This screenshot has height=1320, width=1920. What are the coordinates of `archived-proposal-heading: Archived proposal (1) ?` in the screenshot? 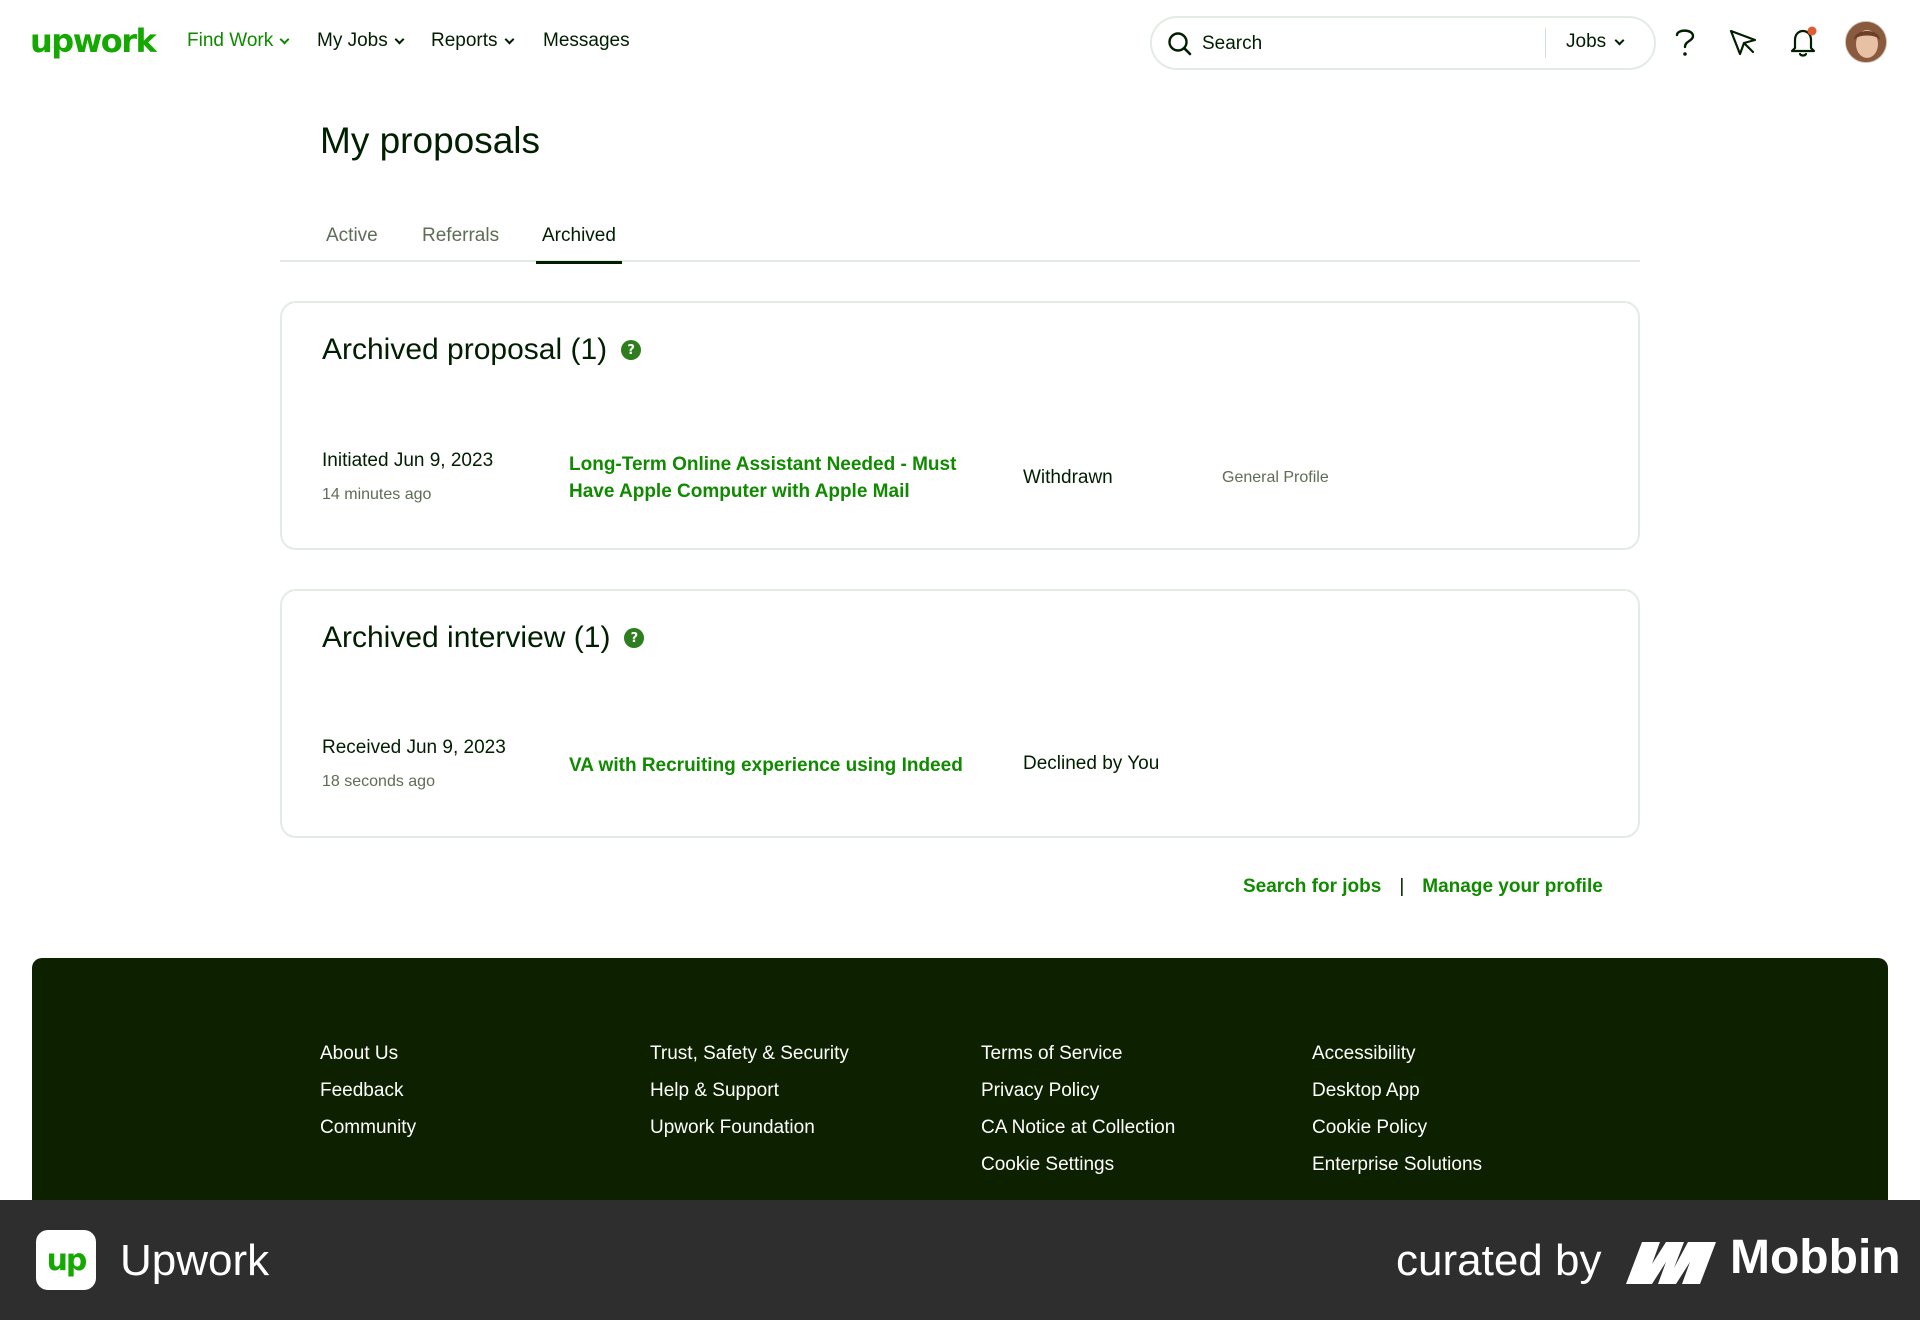 It's located at (482, 350).